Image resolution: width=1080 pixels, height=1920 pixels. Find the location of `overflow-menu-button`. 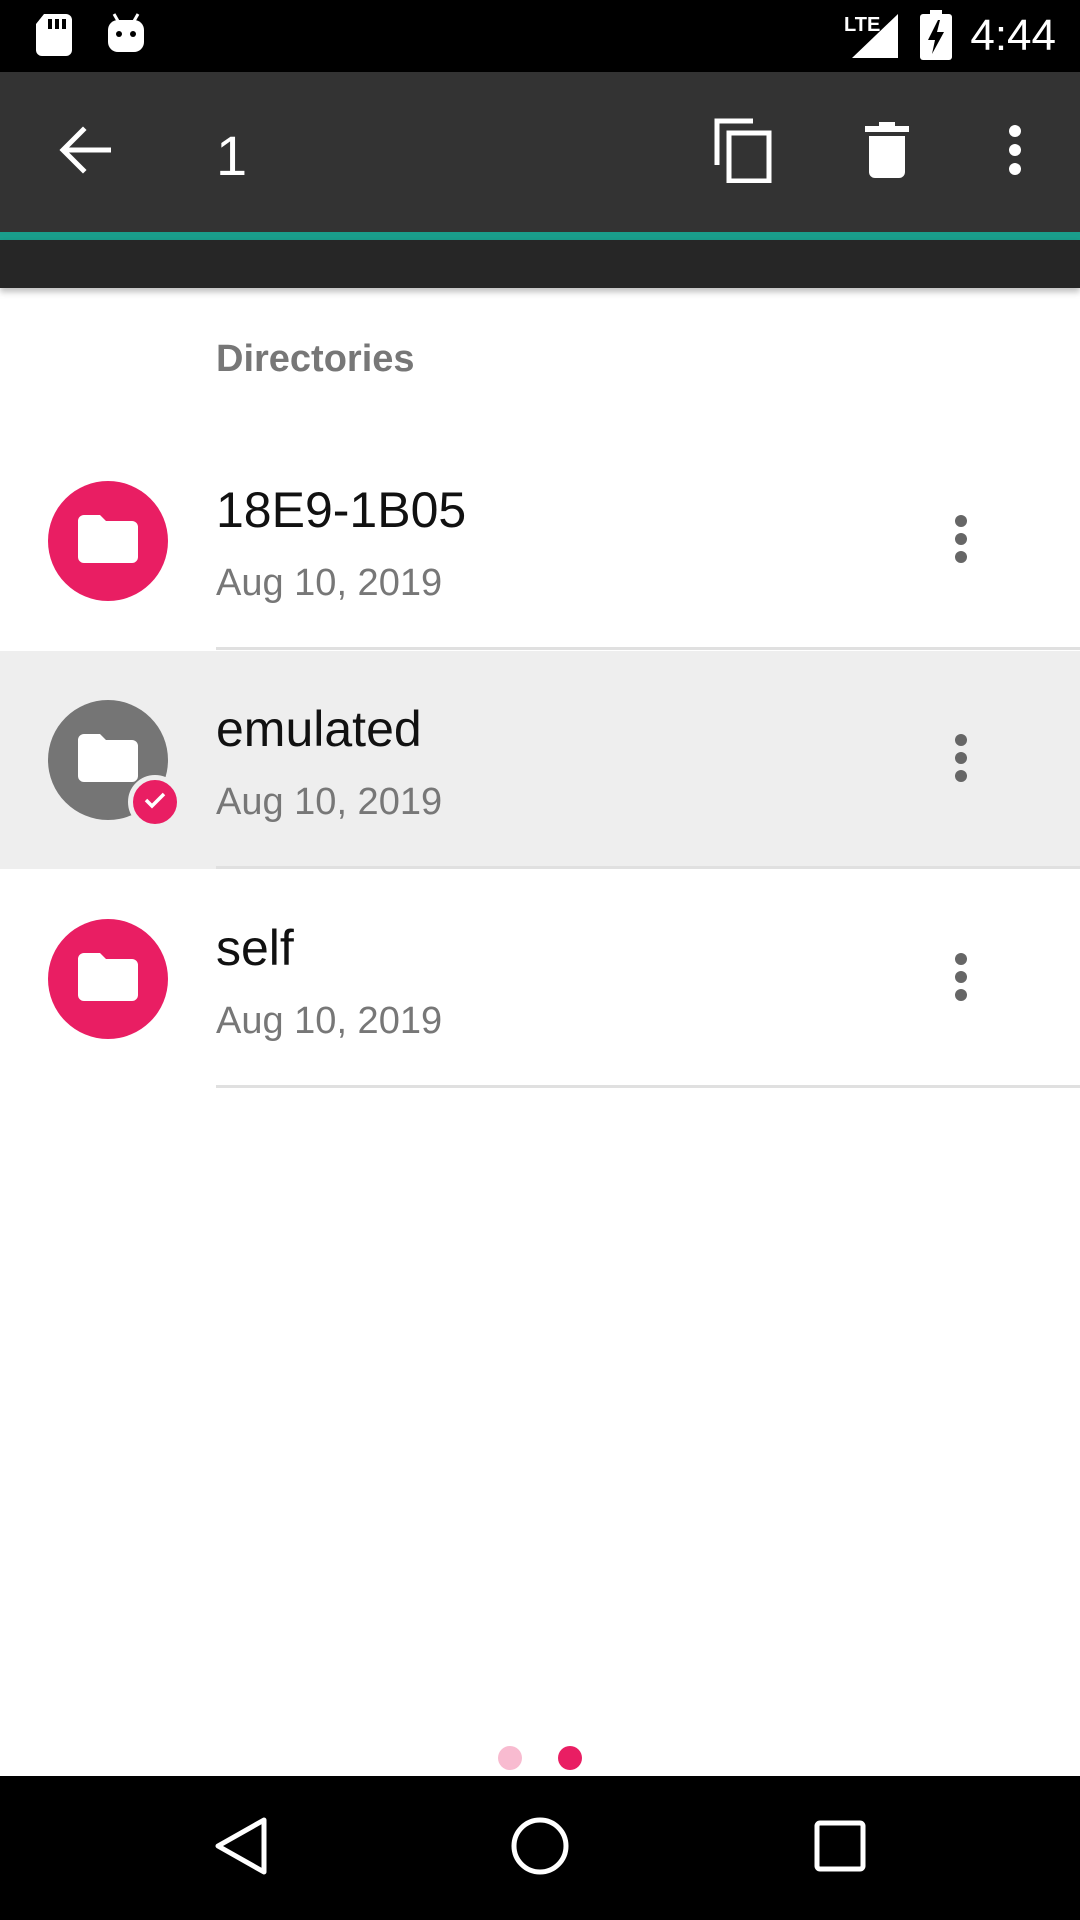

overflow-menu-button is located at coordinates (1015, 152).